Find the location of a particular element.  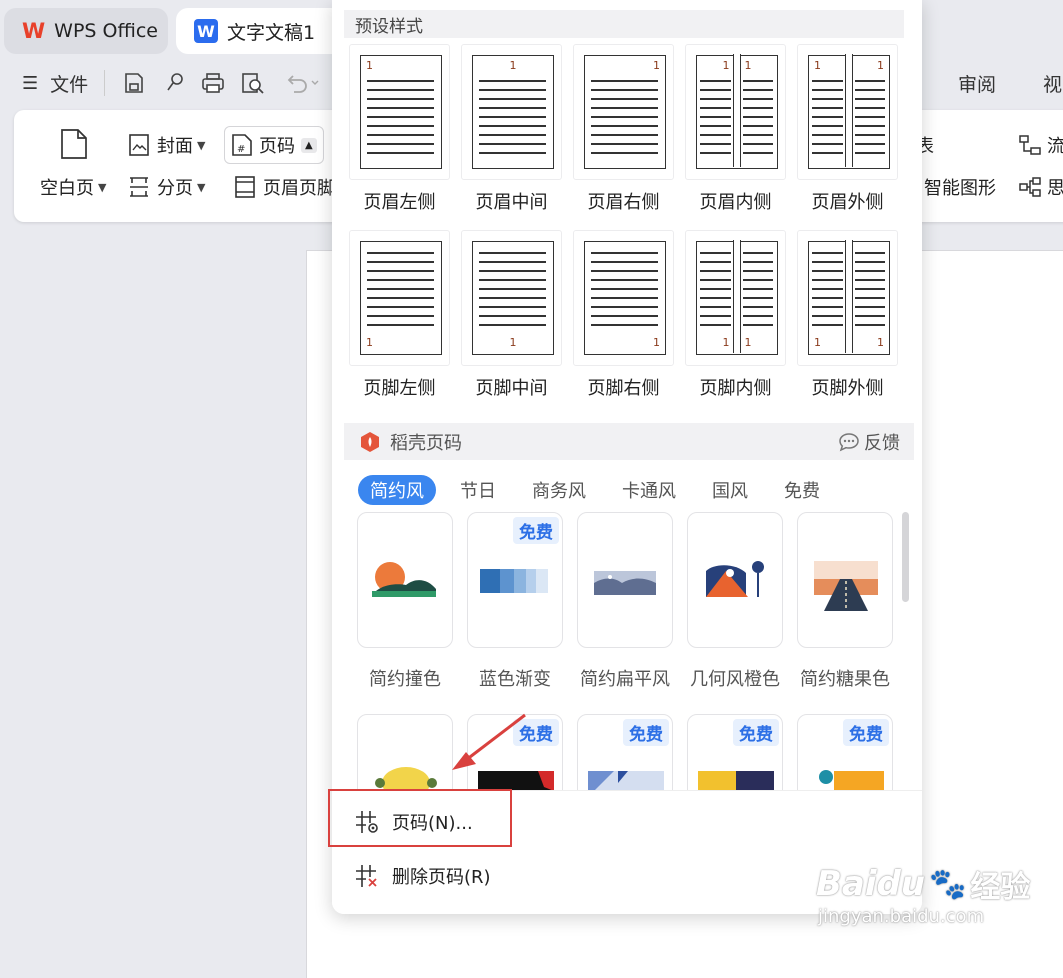

preset-label: 页脚内侧 is located at coordinates (735, 388).